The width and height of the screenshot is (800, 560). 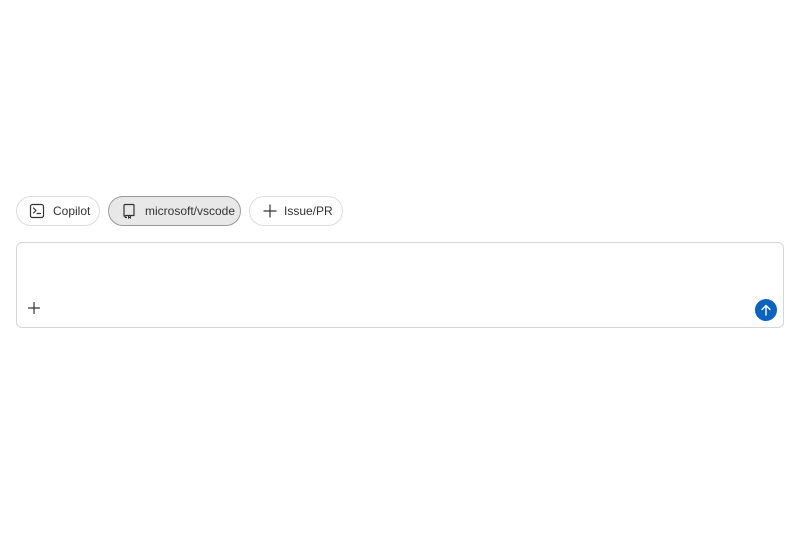 I want to click on issue-pr-chip: Issue/PR, so click(x=296, y=211).